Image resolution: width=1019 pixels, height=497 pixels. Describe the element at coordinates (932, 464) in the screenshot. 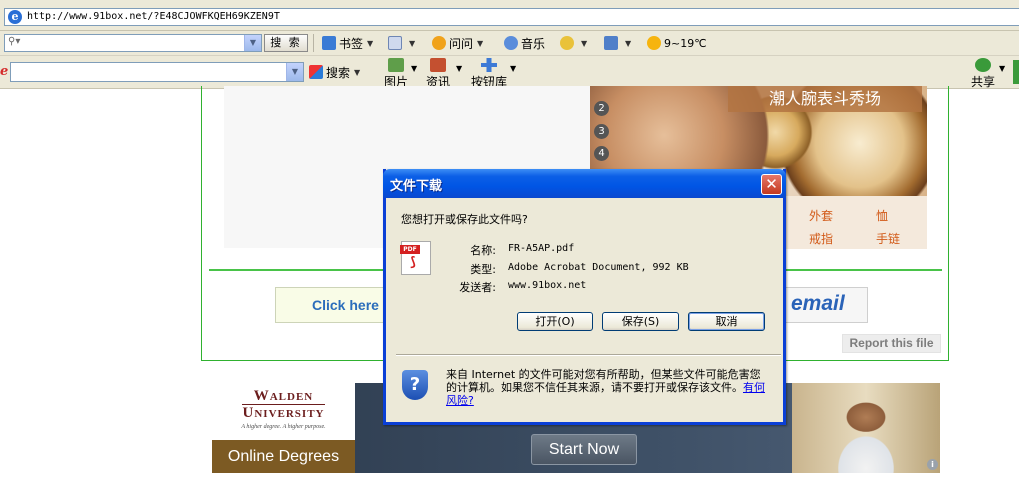

I see `ad-info-icon: i` at that location.